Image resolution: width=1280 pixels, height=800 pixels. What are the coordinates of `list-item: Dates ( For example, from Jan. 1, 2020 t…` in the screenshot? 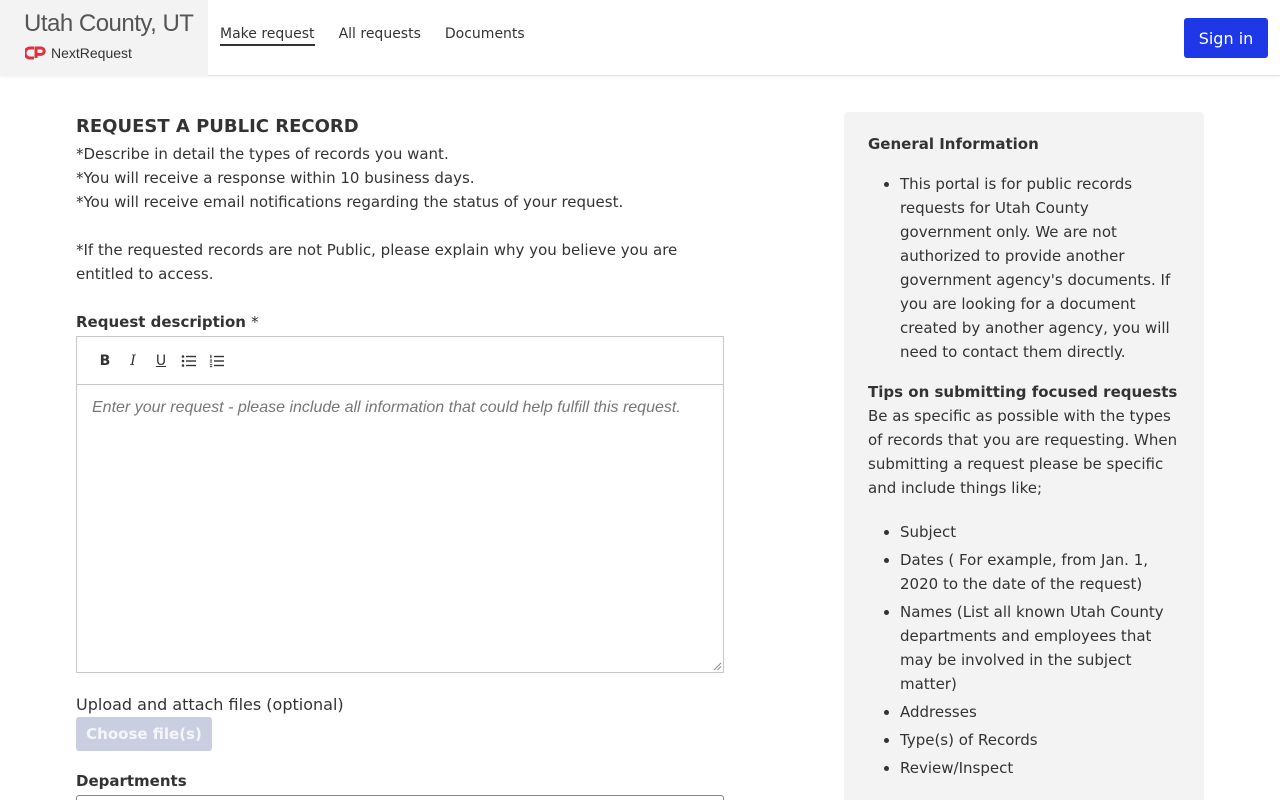 It's located at (1040, 572).